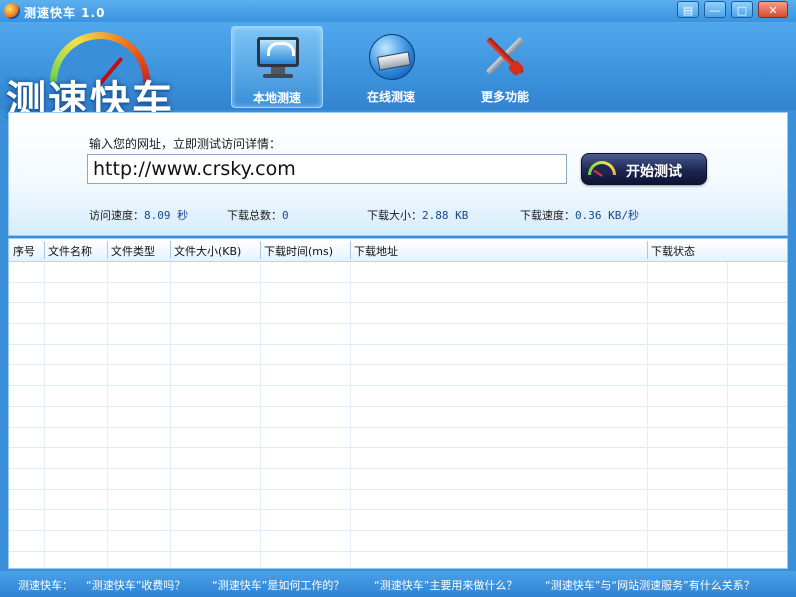 The width and height of the screenshot is (796, 597). Describe the element at coordinates (391, 56) in the screenshot. I see `globe-icon` at that location.